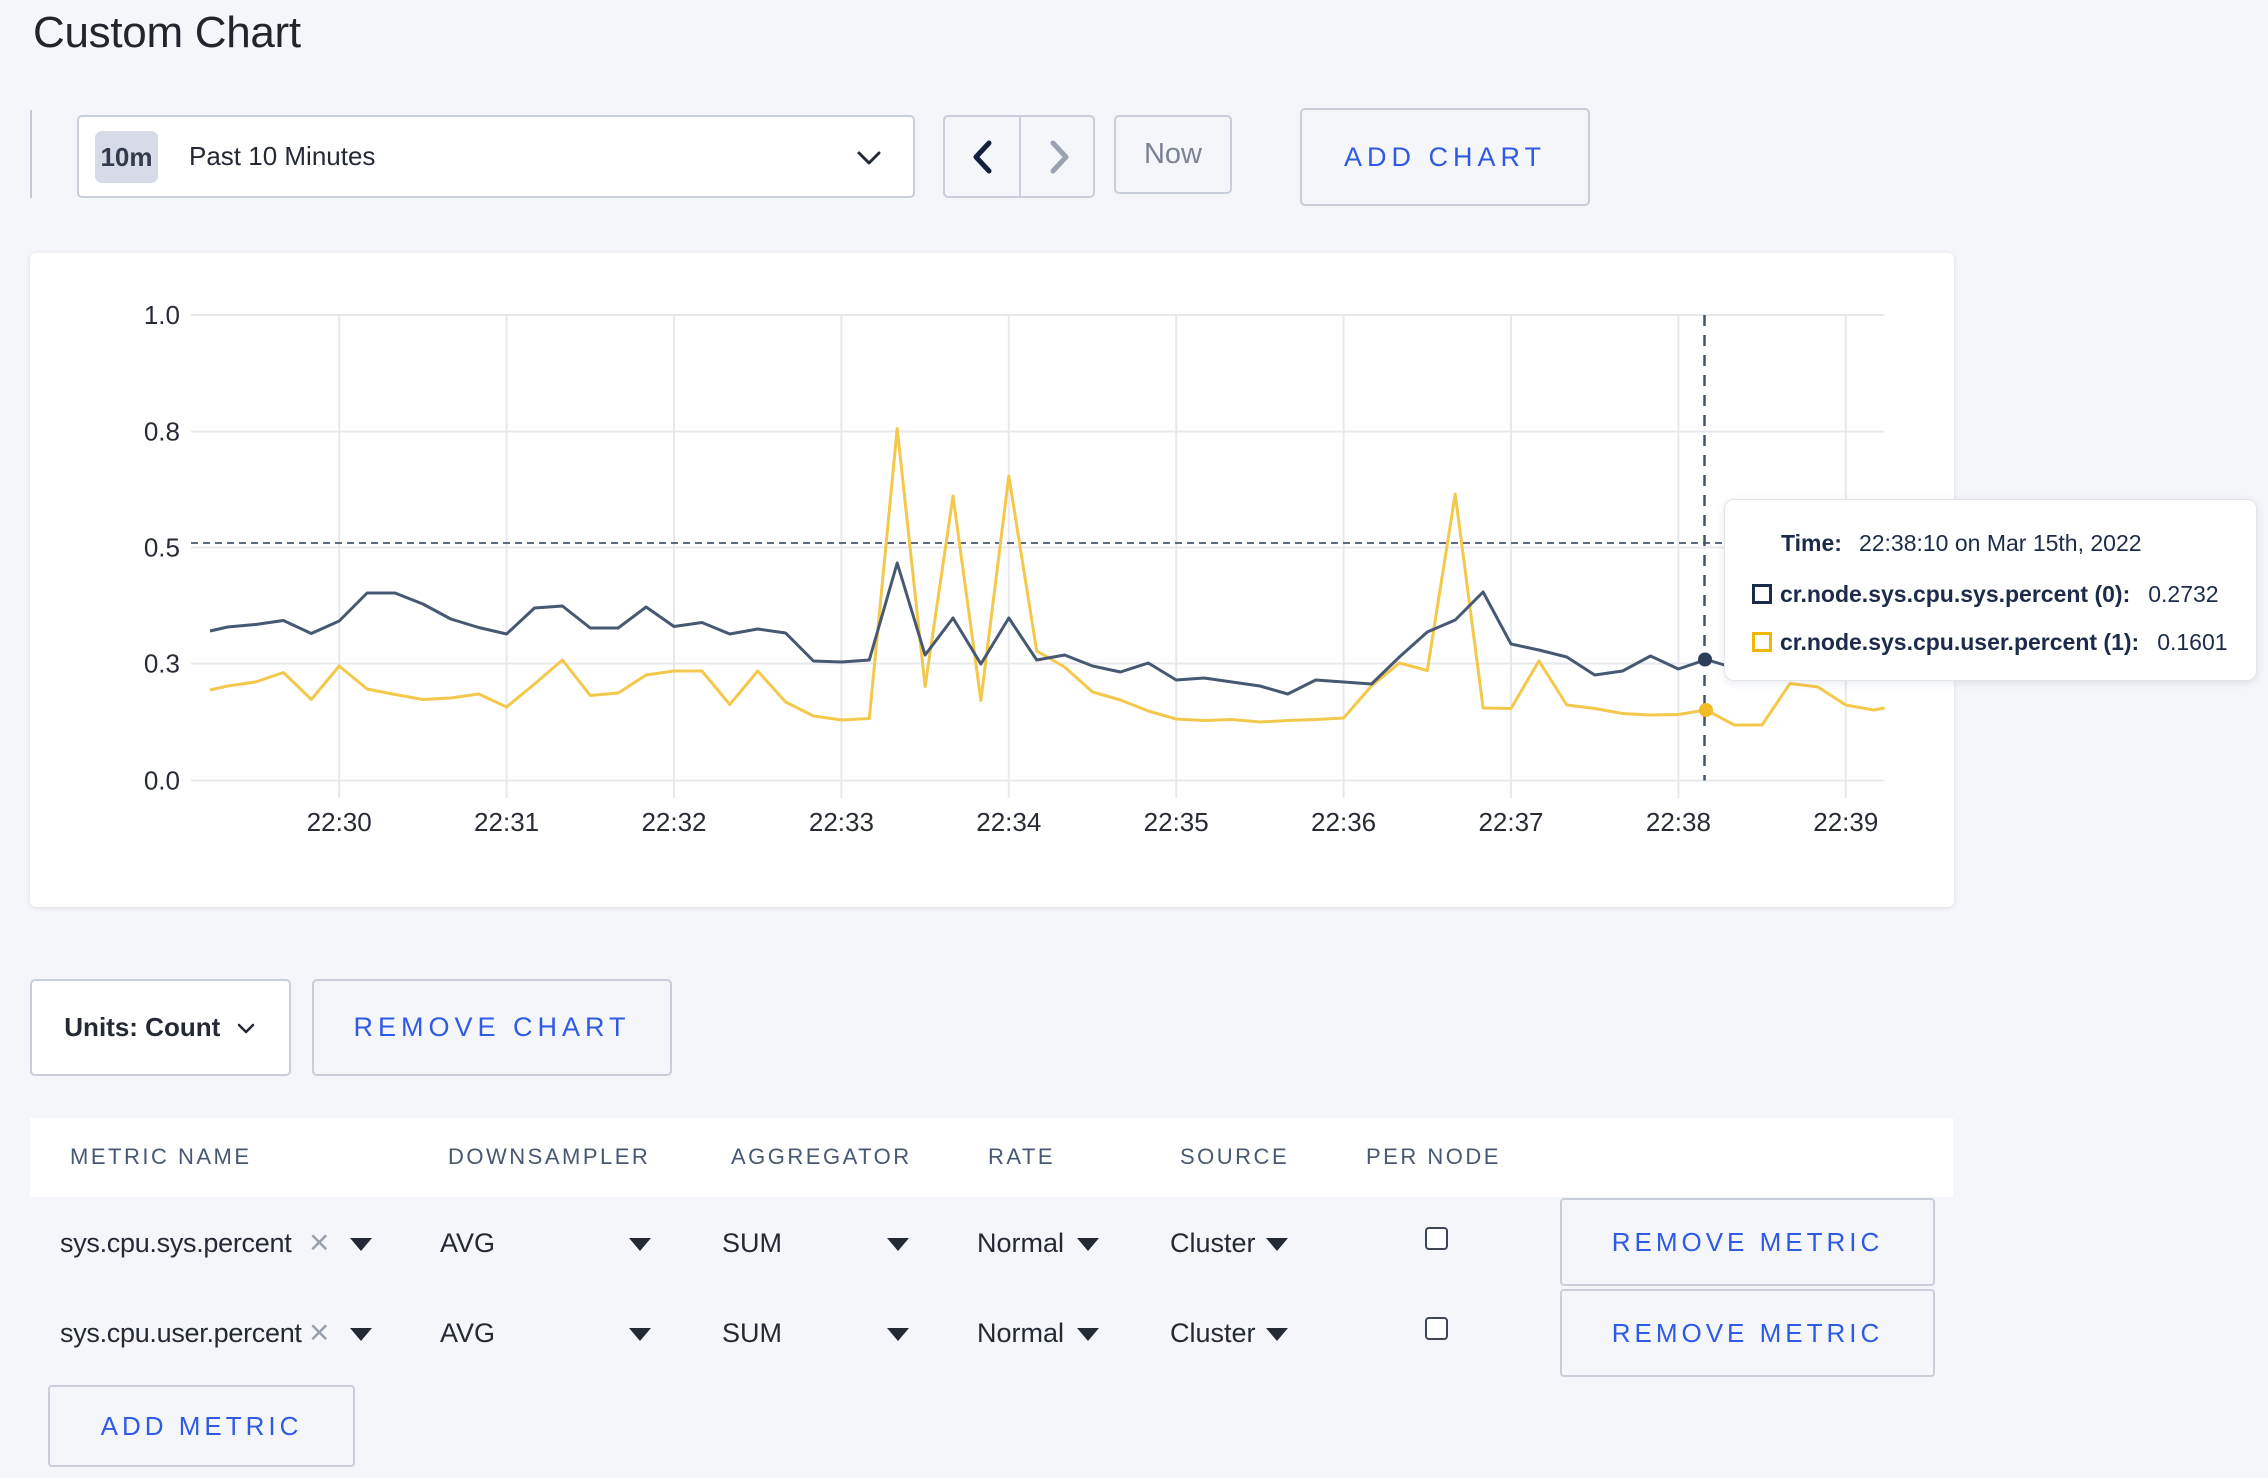  I want to click on svg-text: 22:31, so click(506, 822).